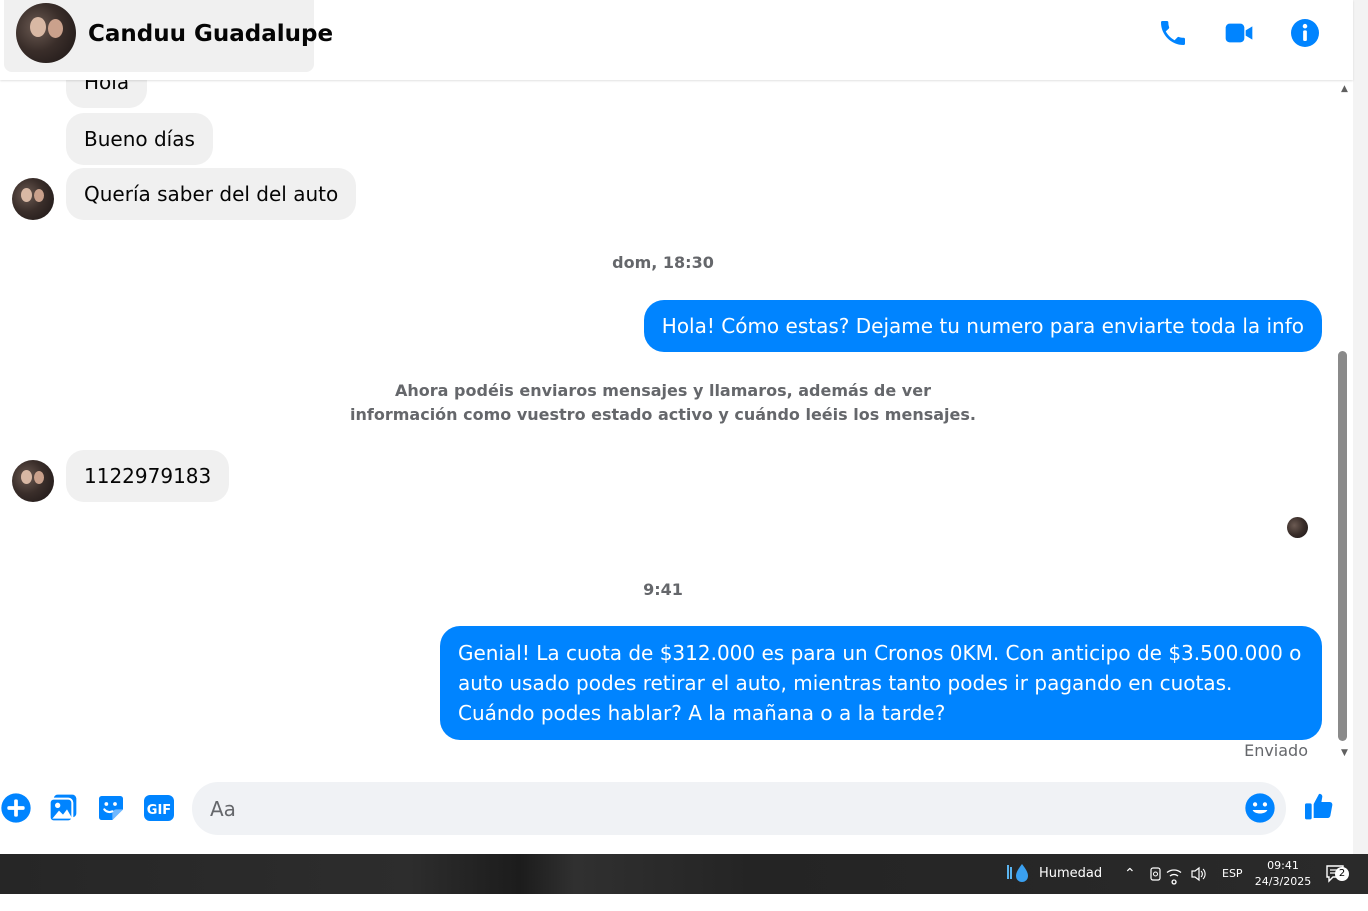 The image size is (1368, 911). What do you see at coordinates (1183, 874) in the screenshot?
I see `system-tray` at bounding box center [1183, 874].